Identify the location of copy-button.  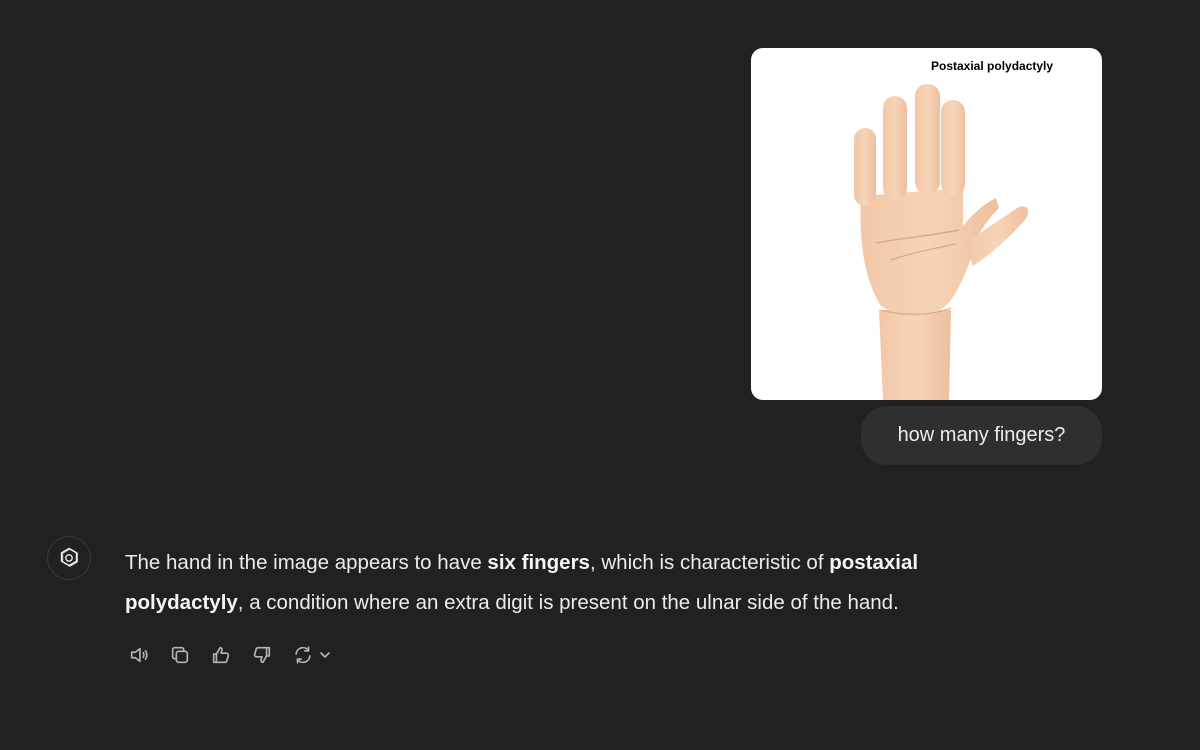
(180, 655).